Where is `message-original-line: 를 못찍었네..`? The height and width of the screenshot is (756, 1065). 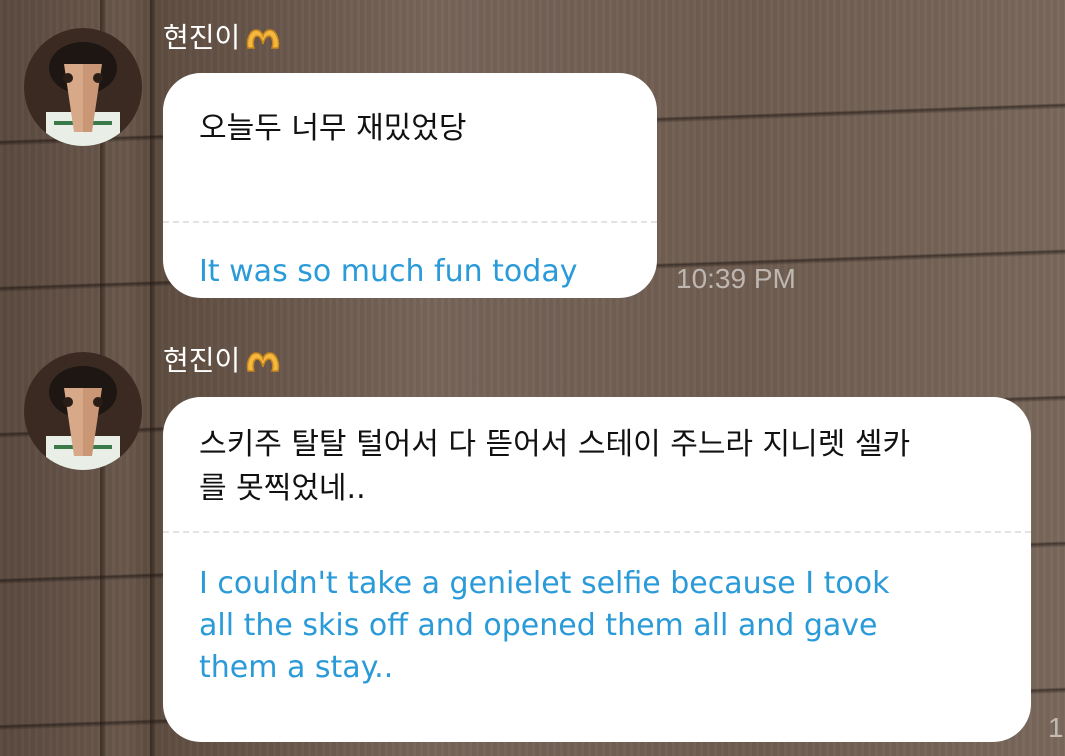
message-original-line: 를 못찍었네.. is located at coordinates (282, 488).